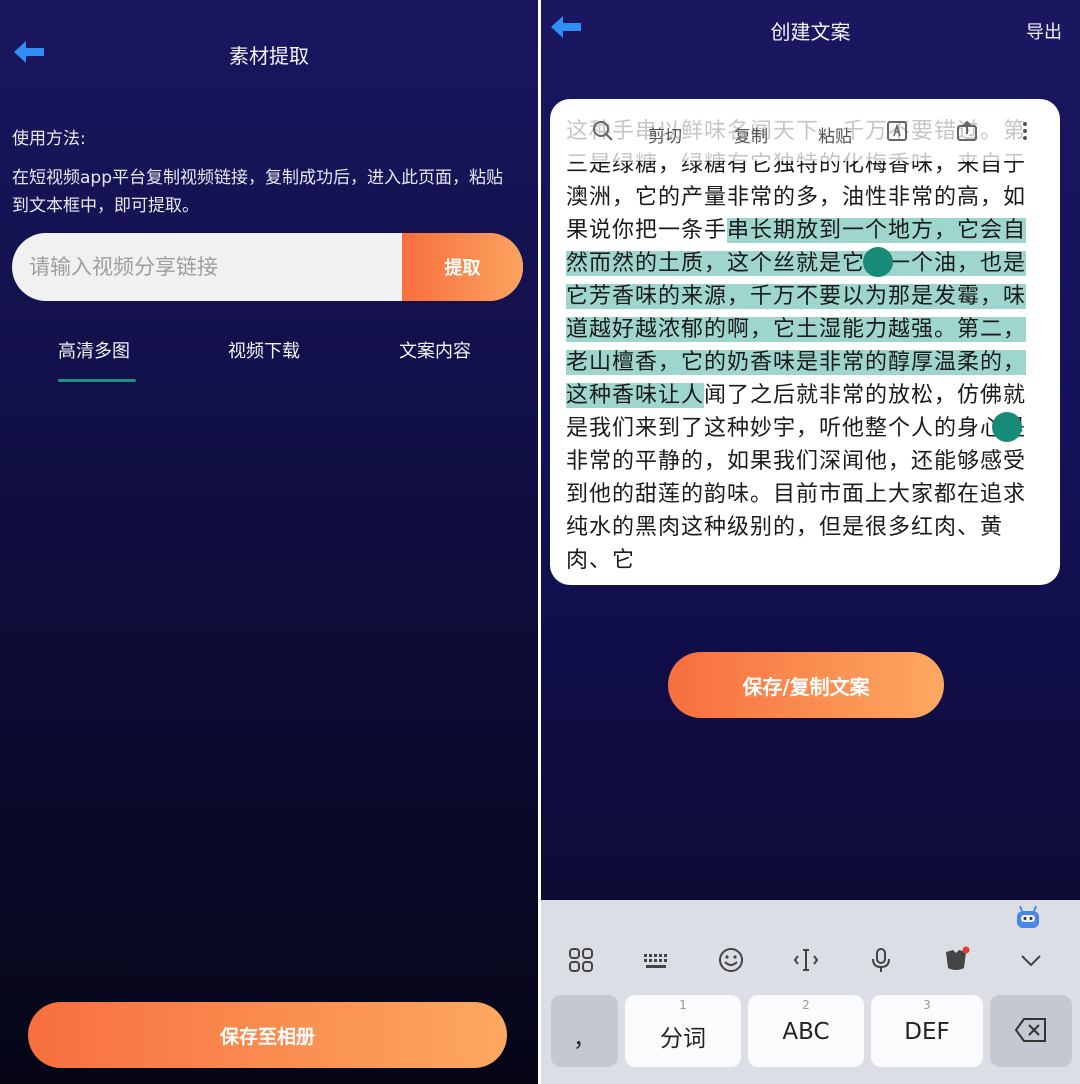 The image size is (1080, 1084). What do you see at coordinates (1044, 31) in the screenshot?
I see `export-button: 导出` at bounding box center [1044, 31].